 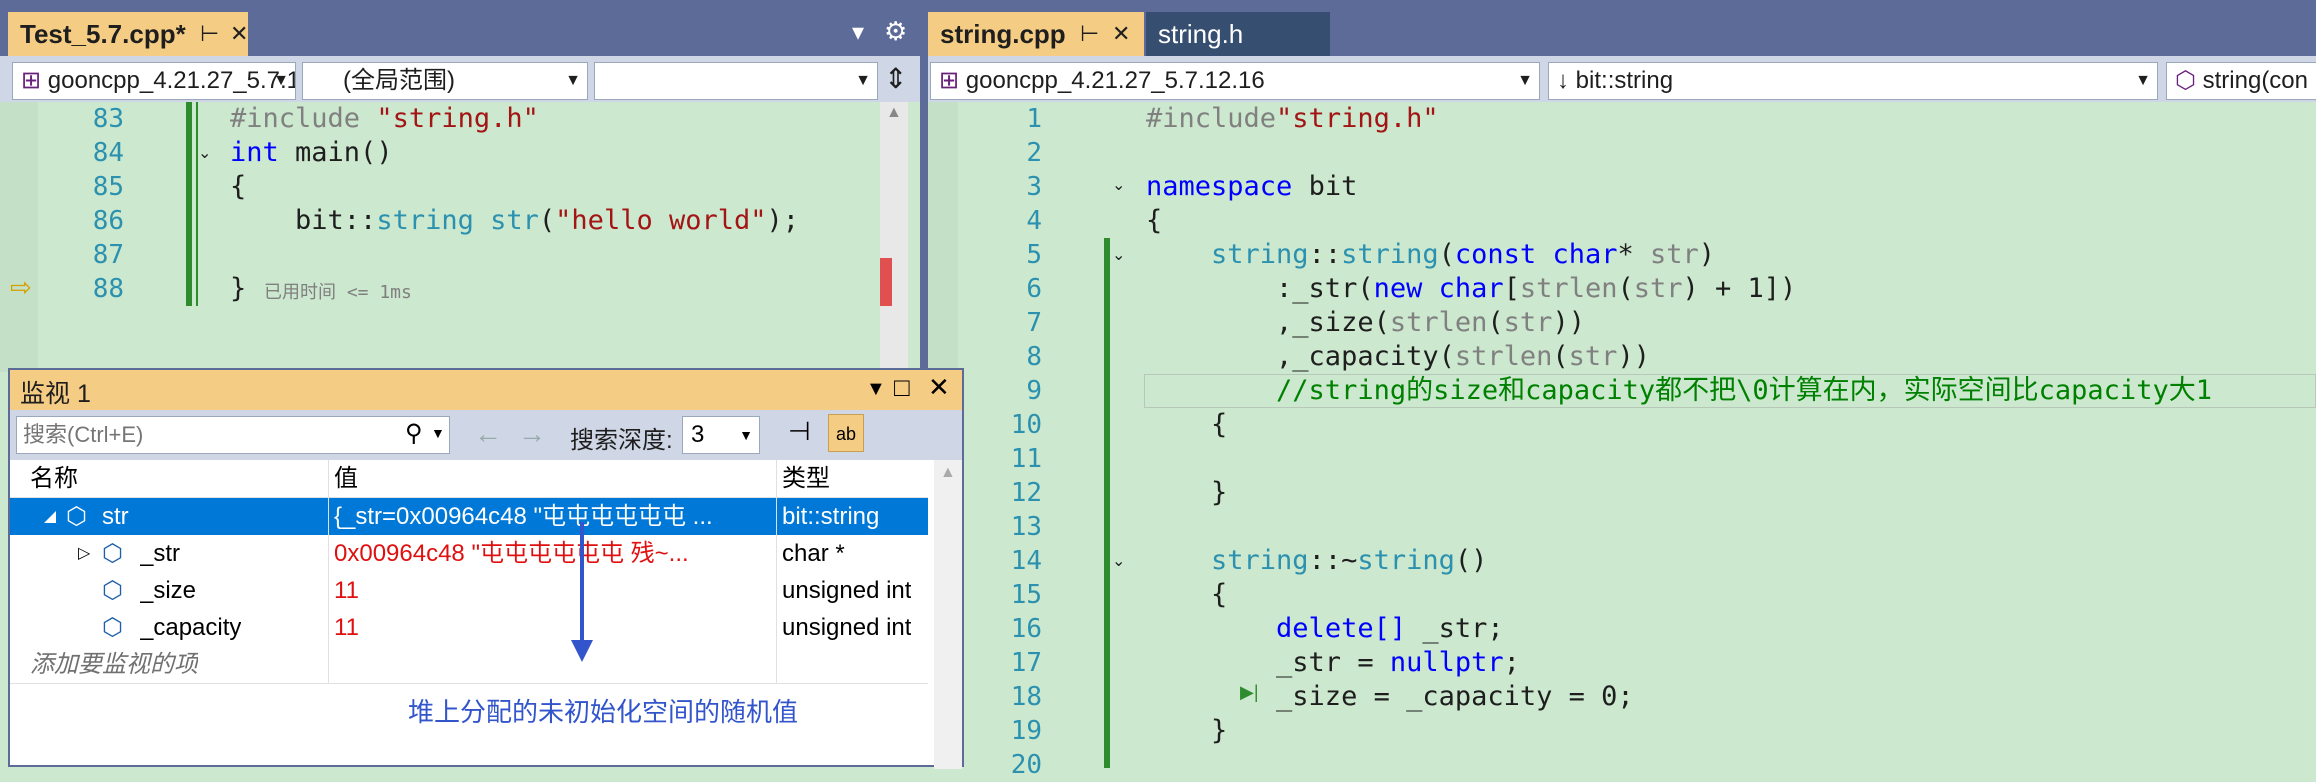 What do you see at coordinates (1034, 153) in the screenshot?
I see `line-number: 2` at bounding box center [1034, 153].